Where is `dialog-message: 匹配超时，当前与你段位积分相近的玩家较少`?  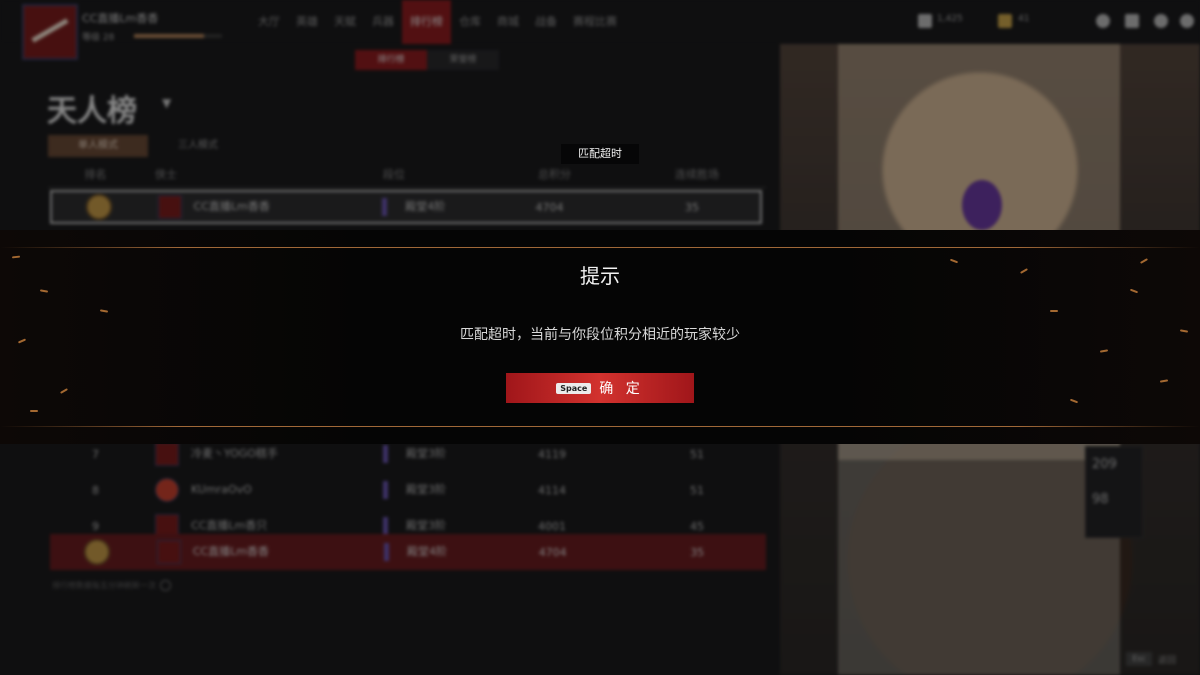 dialog-message: 匹配超时，当前与你段位积分相近的玩家较少 is located at coordinates (600, 335).